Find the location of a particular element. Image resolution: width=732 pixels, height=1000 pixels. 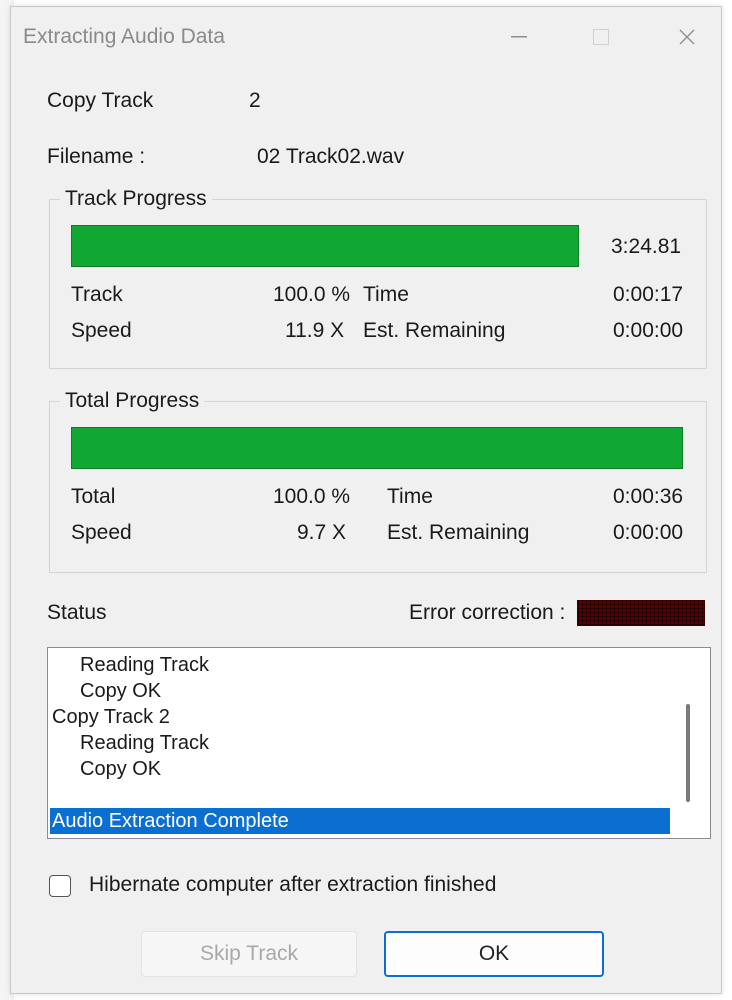

track-percent: 100.0 % is located at coordinates (312, 294).